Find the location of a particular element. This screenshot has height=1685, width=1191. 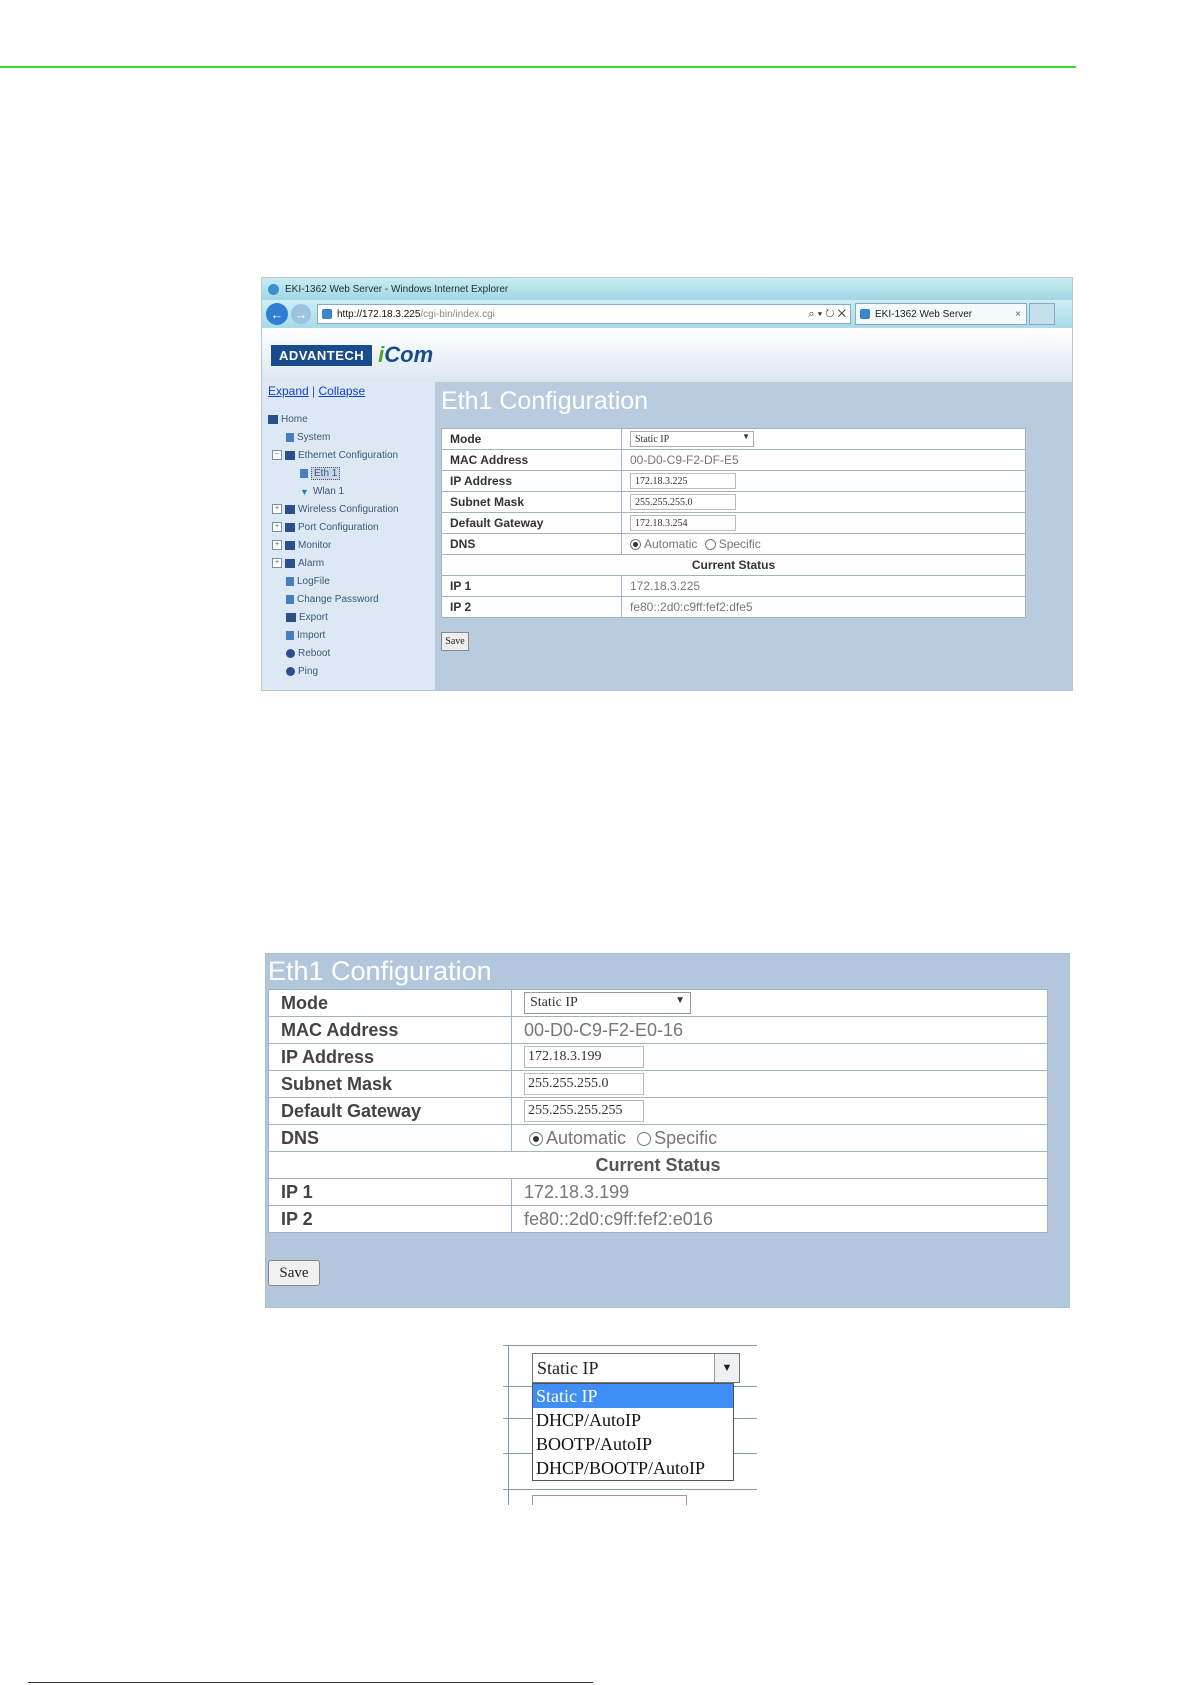

tab-close-icon: × is located at coordinates (1018, 314).